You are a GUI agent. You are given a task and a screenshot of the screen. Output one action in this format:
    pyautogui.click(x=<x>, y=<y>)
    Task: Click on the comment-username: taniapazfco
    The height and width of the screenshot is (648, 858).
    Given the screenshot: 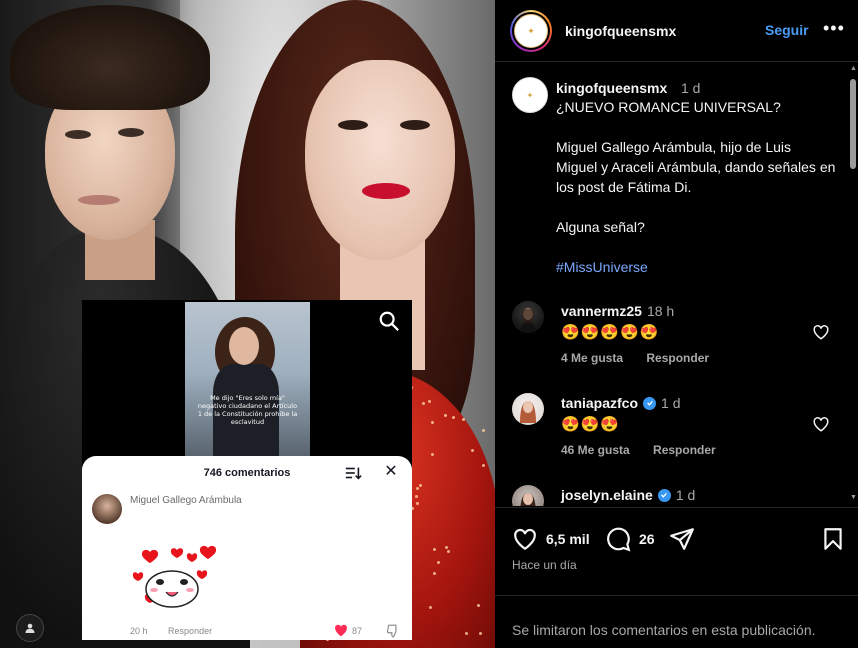 What is the action you would take?
    pyautogui.click(x=599, y=403)
    